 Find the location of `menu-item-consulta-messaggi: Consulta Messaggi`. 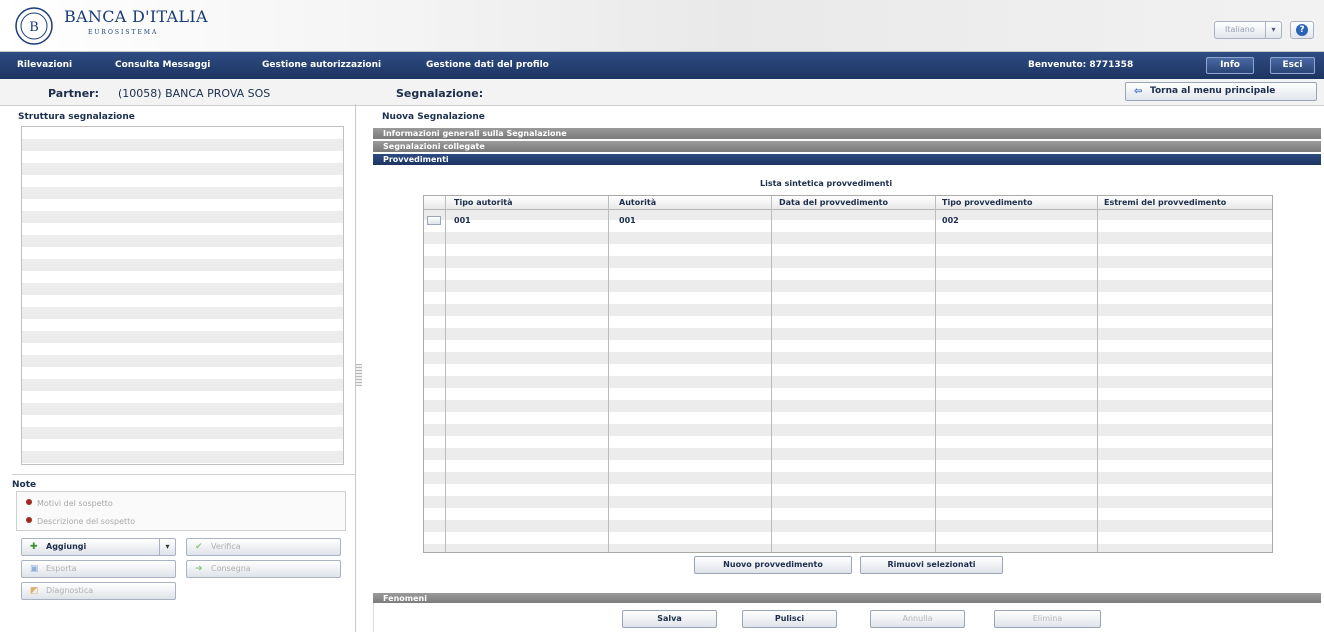

menu-item-consulta-messaggi: Consulta Messaggi is located at coordinates (162, 65).